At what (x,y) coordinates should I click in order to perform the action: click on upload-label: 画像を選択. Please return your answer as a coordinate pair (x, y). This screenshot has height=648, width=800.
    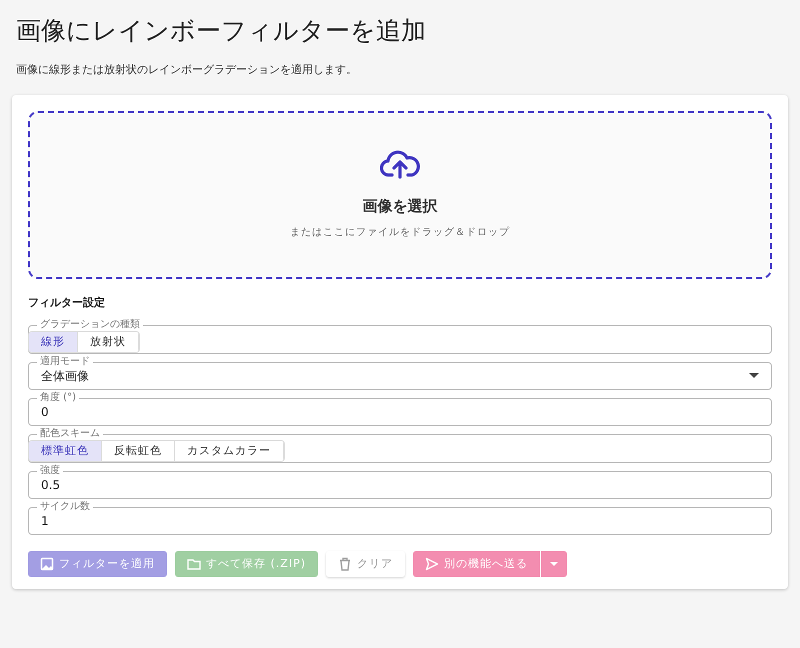
    Looking at the image, I should click on (400, 206).